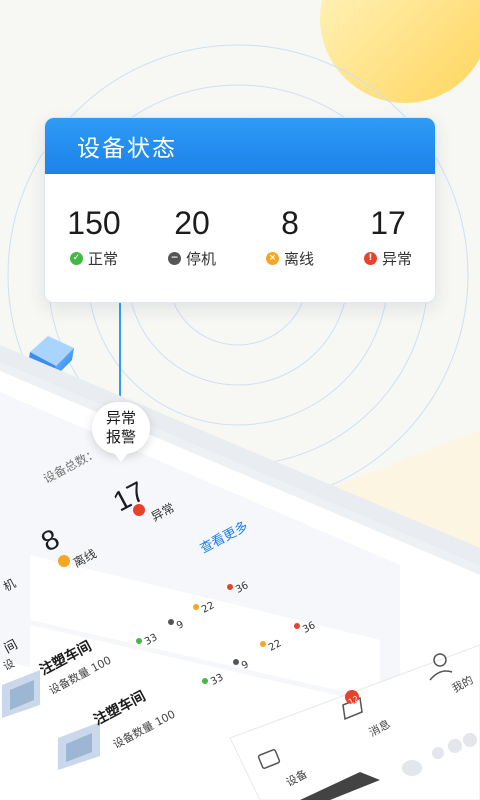 This screenshot has height=800, width=480. What do you see at coordinates (370, 258) in the screenshot?
I see `exclamation-circle-icon: !` at bounding box center [370, 258].